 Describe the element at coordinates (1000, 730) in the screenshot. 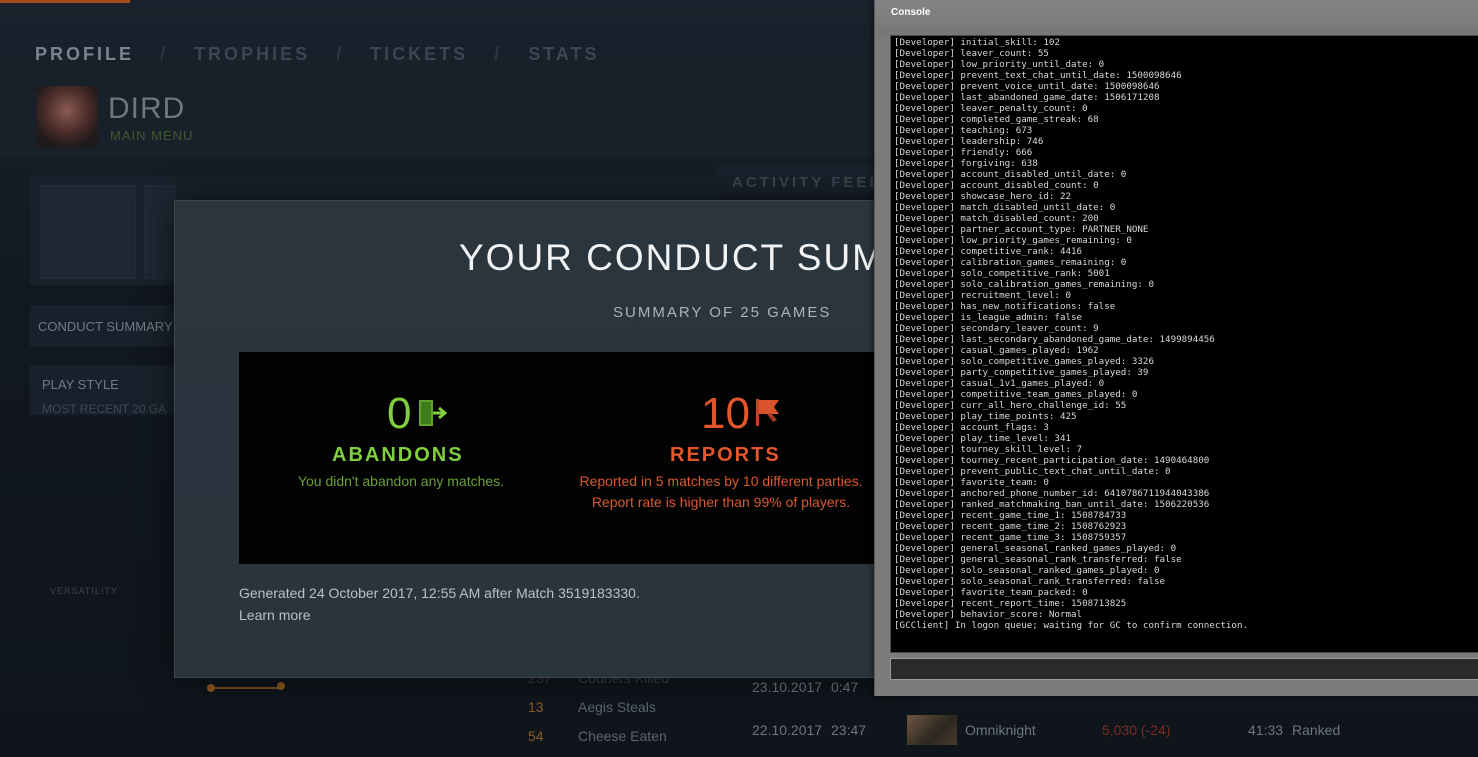

I see `match-hero: Omniknight` at that location.